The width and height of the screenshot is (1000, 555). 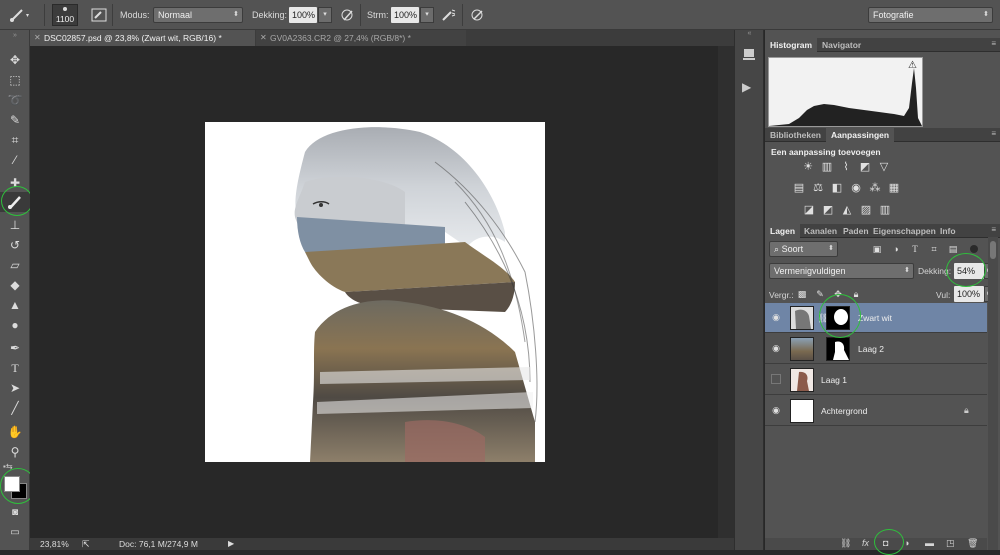 What do you see at coordinates (844, 411) in the screenshot?
I see `layer-name: Achtergrond` at bounding box center [844, 411].